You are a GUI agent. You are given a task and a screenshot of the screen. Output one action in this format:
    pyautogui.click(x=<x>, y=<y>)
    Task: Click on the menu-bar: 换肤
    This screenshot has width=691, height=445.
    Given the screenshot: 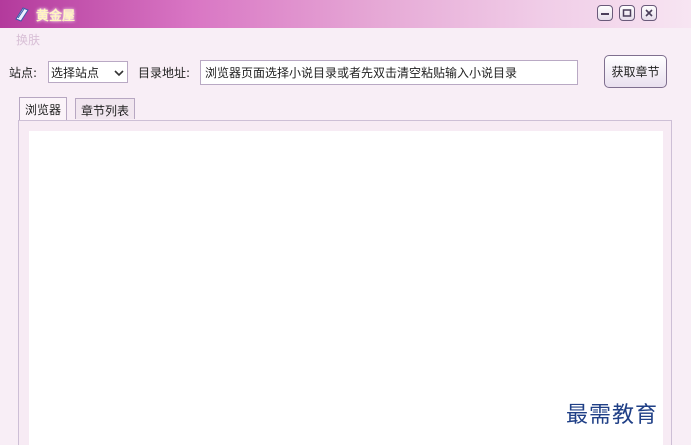 What is the action you would take?
    pyautogui.click(x=345, y=39)
    